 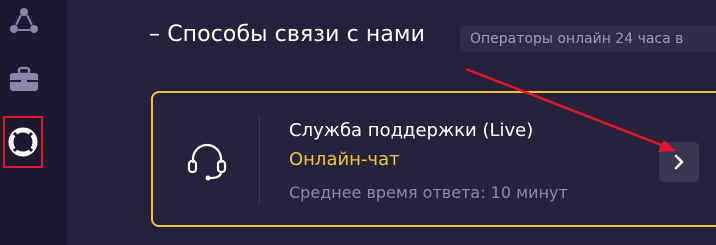 I want to click on sidebar-item-briefcase, so click(x=23, y=79).